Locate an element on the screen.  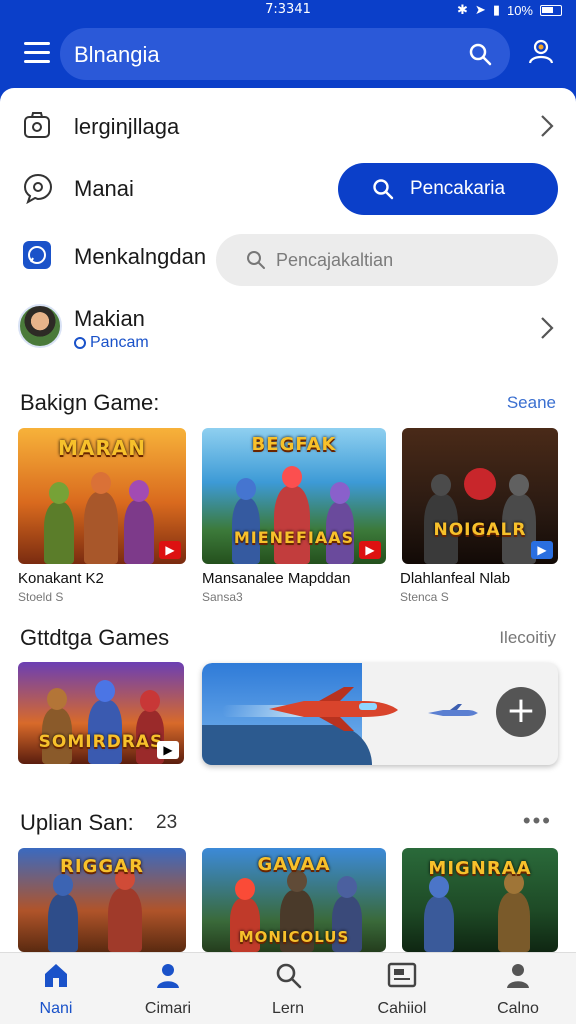
game-card-1: MARAN ▶ is located at coordinates (102, 496).